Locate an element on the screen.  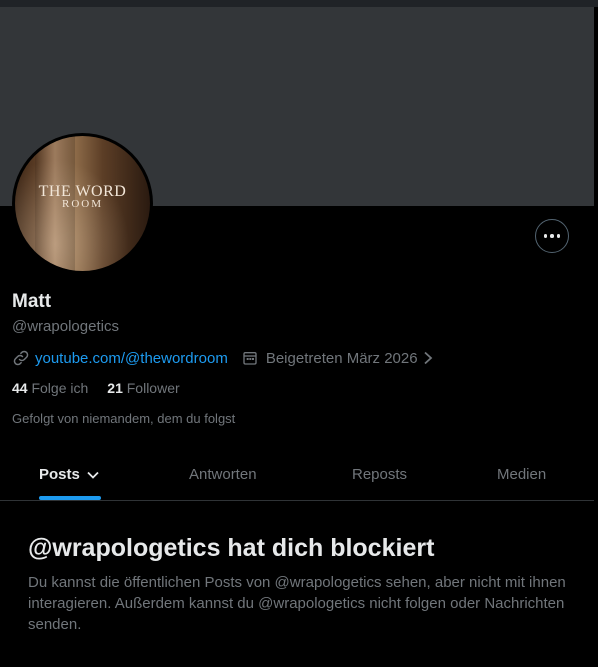
avatar: THE WORD ROOM is located at coordinates (82, 203).